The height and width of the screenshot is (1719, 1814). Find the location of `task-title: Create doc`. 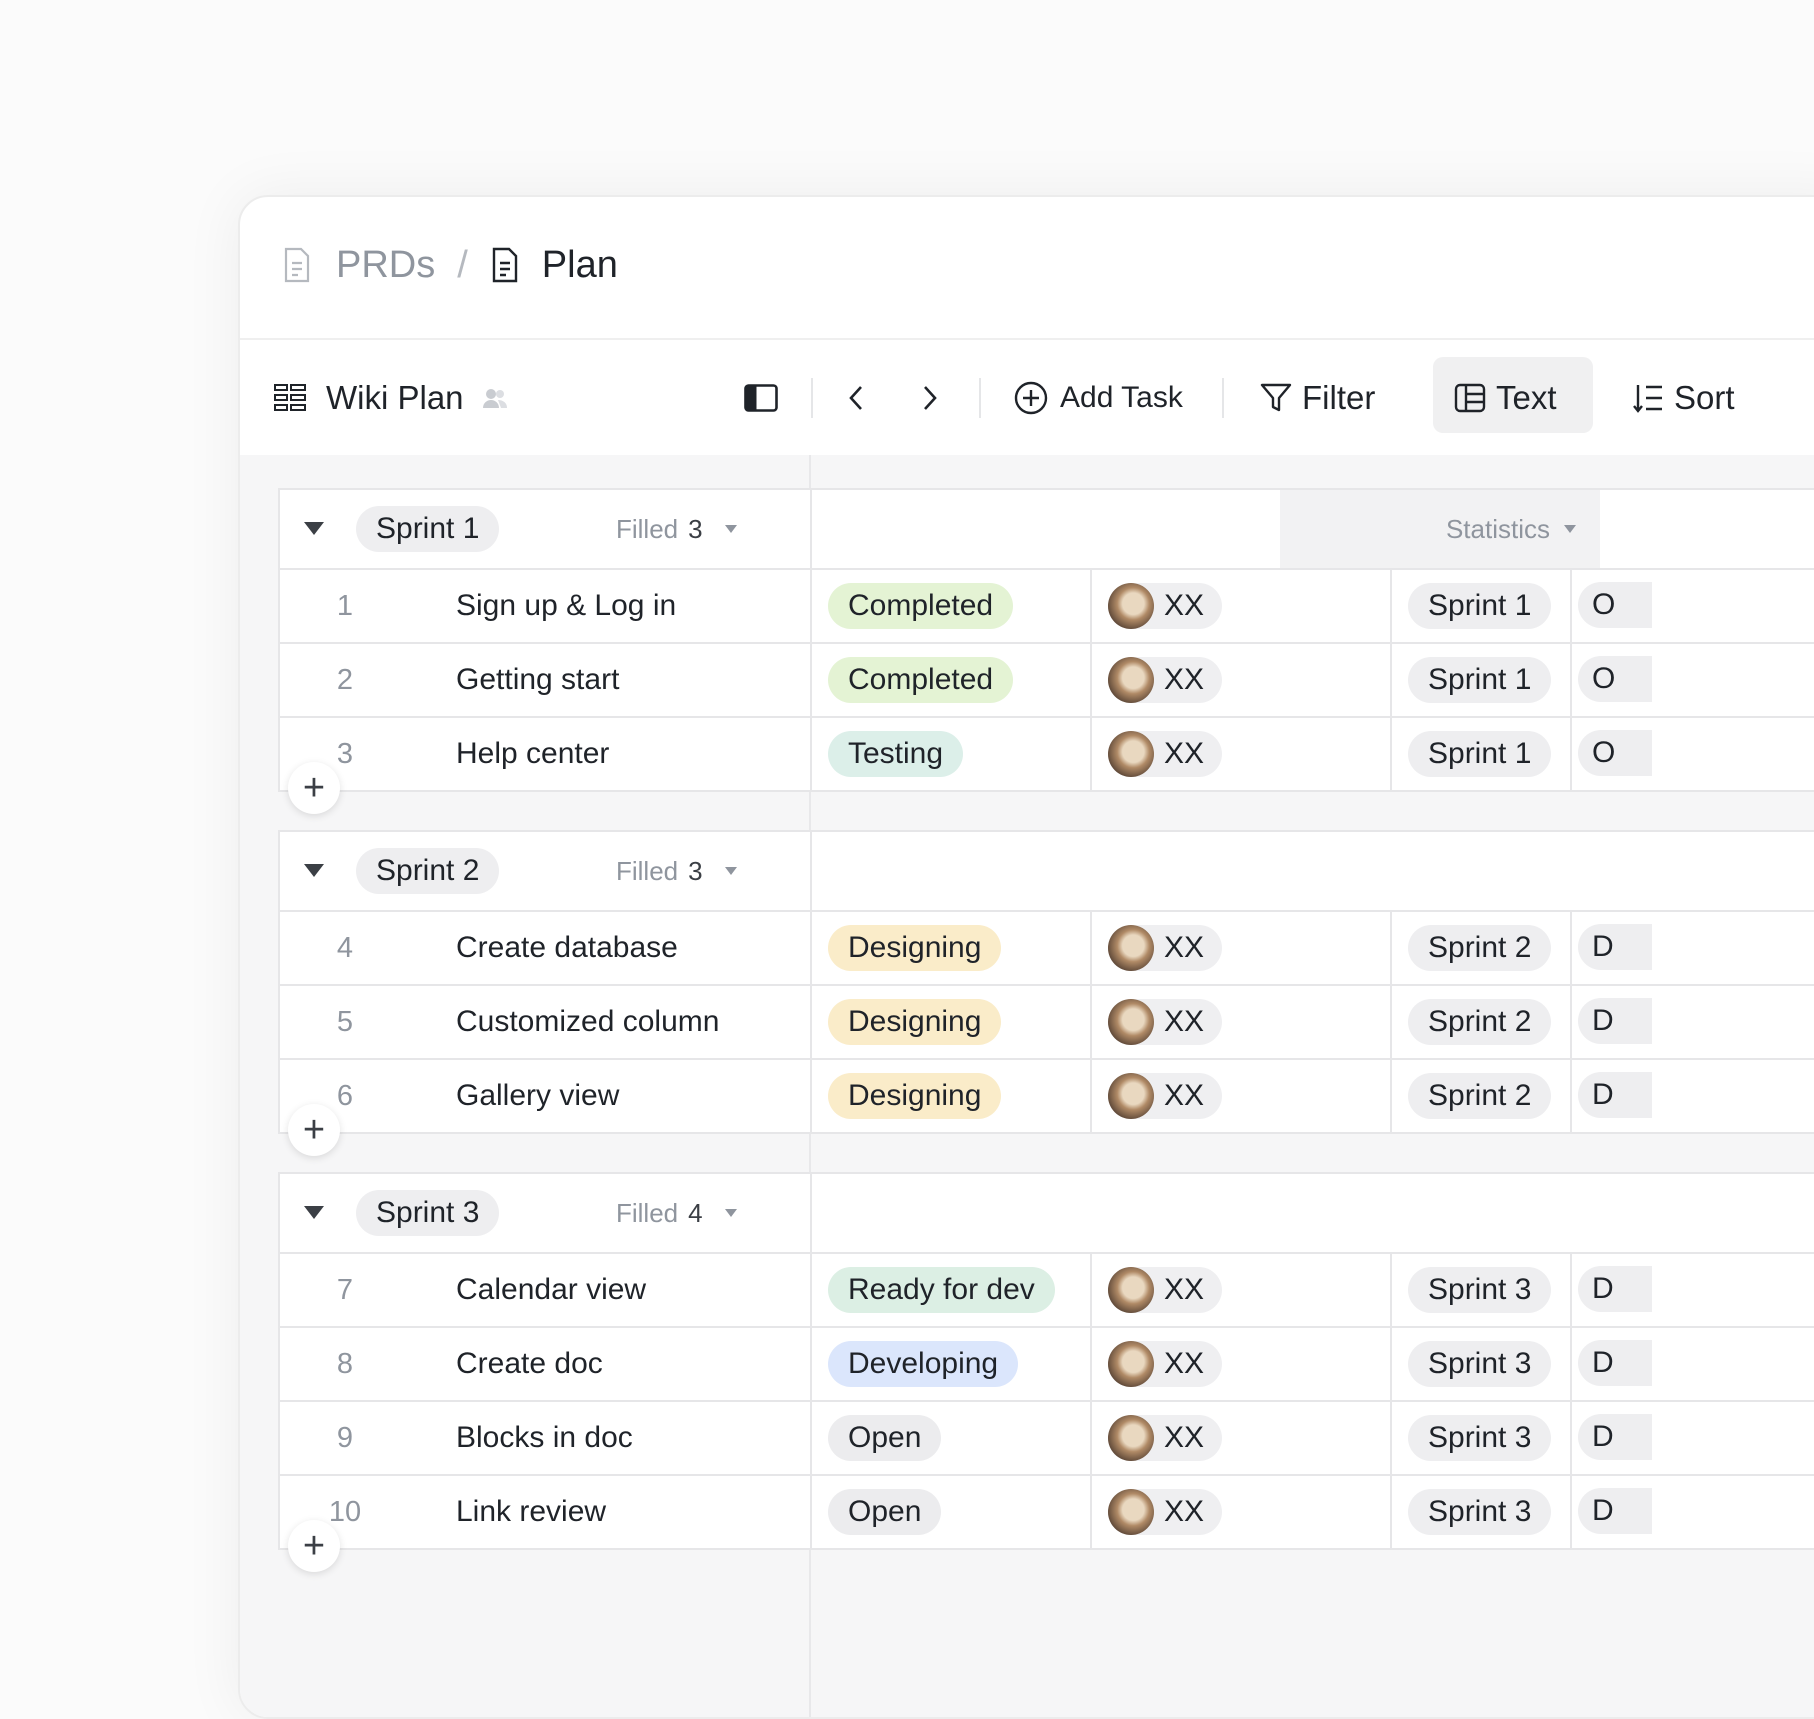

task-title: Create doc is located at coordinates (529, 1364).